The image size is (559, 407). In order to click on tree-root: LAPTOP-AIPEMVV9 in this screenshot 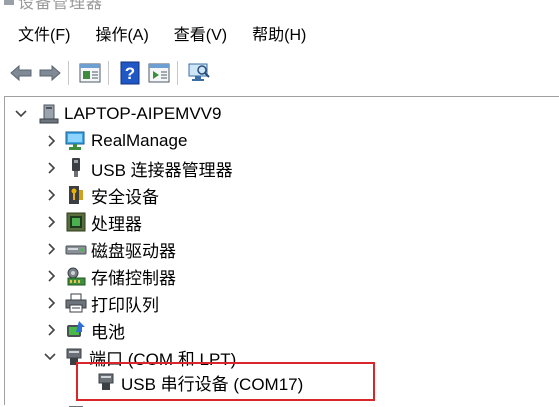, I will do `click(117, 114)`.